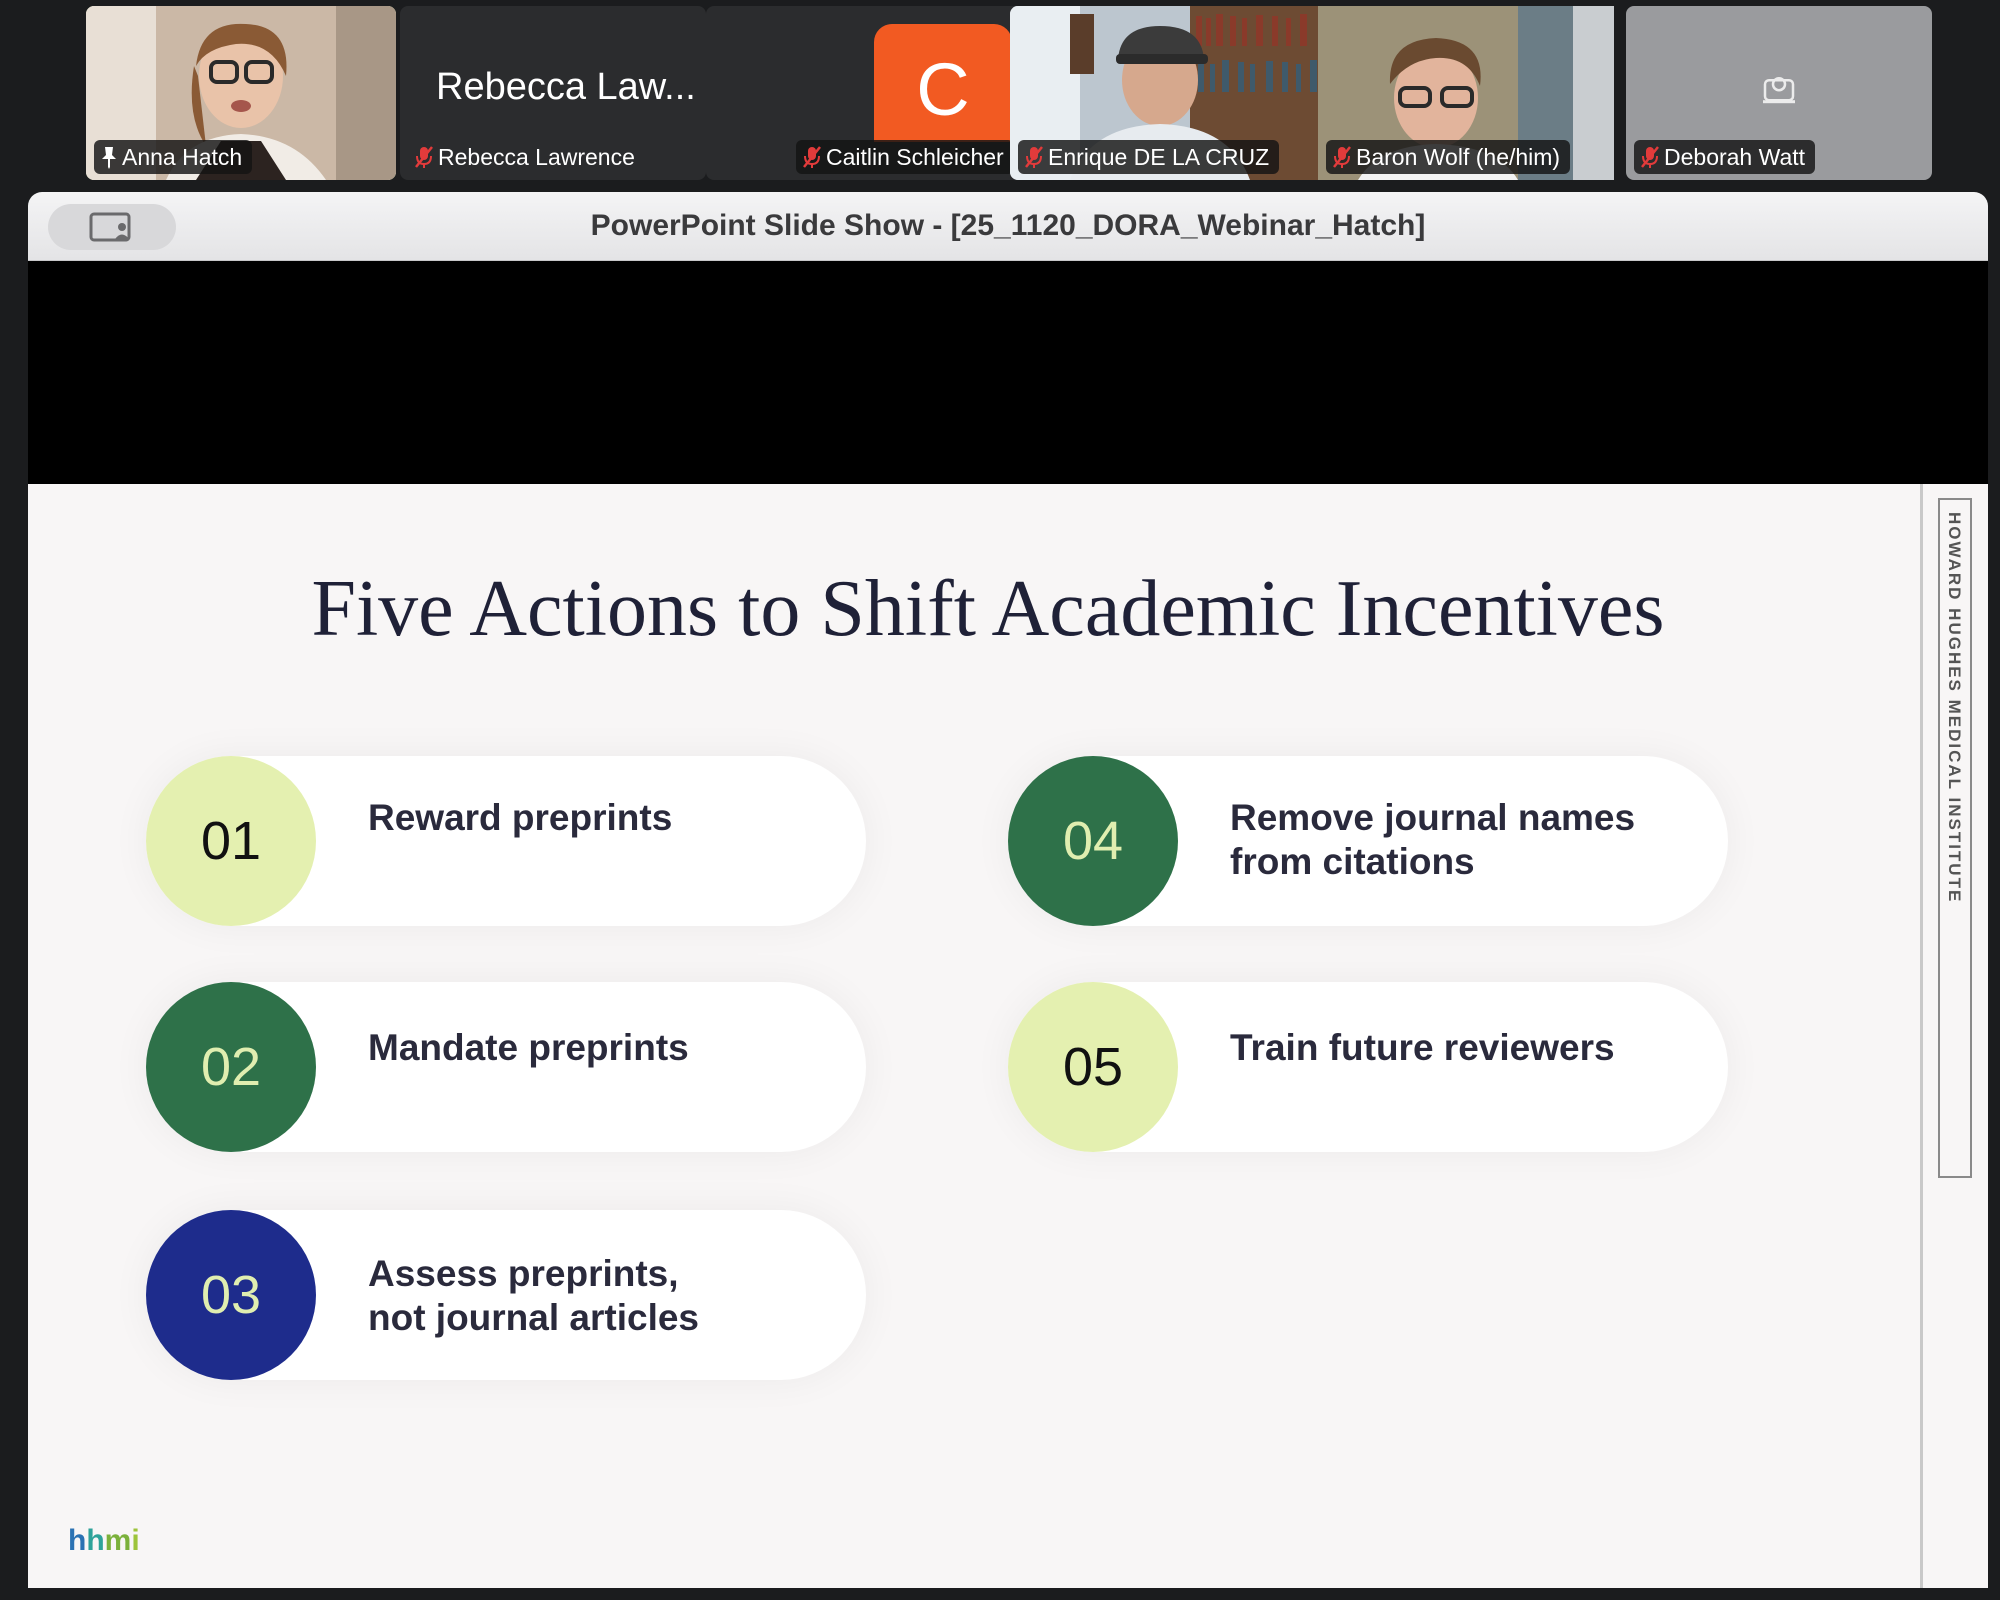 The width and height of the screenshot is (2000, 1600). I want to click on action-label-line: Reward preprints, so click(520, 817).